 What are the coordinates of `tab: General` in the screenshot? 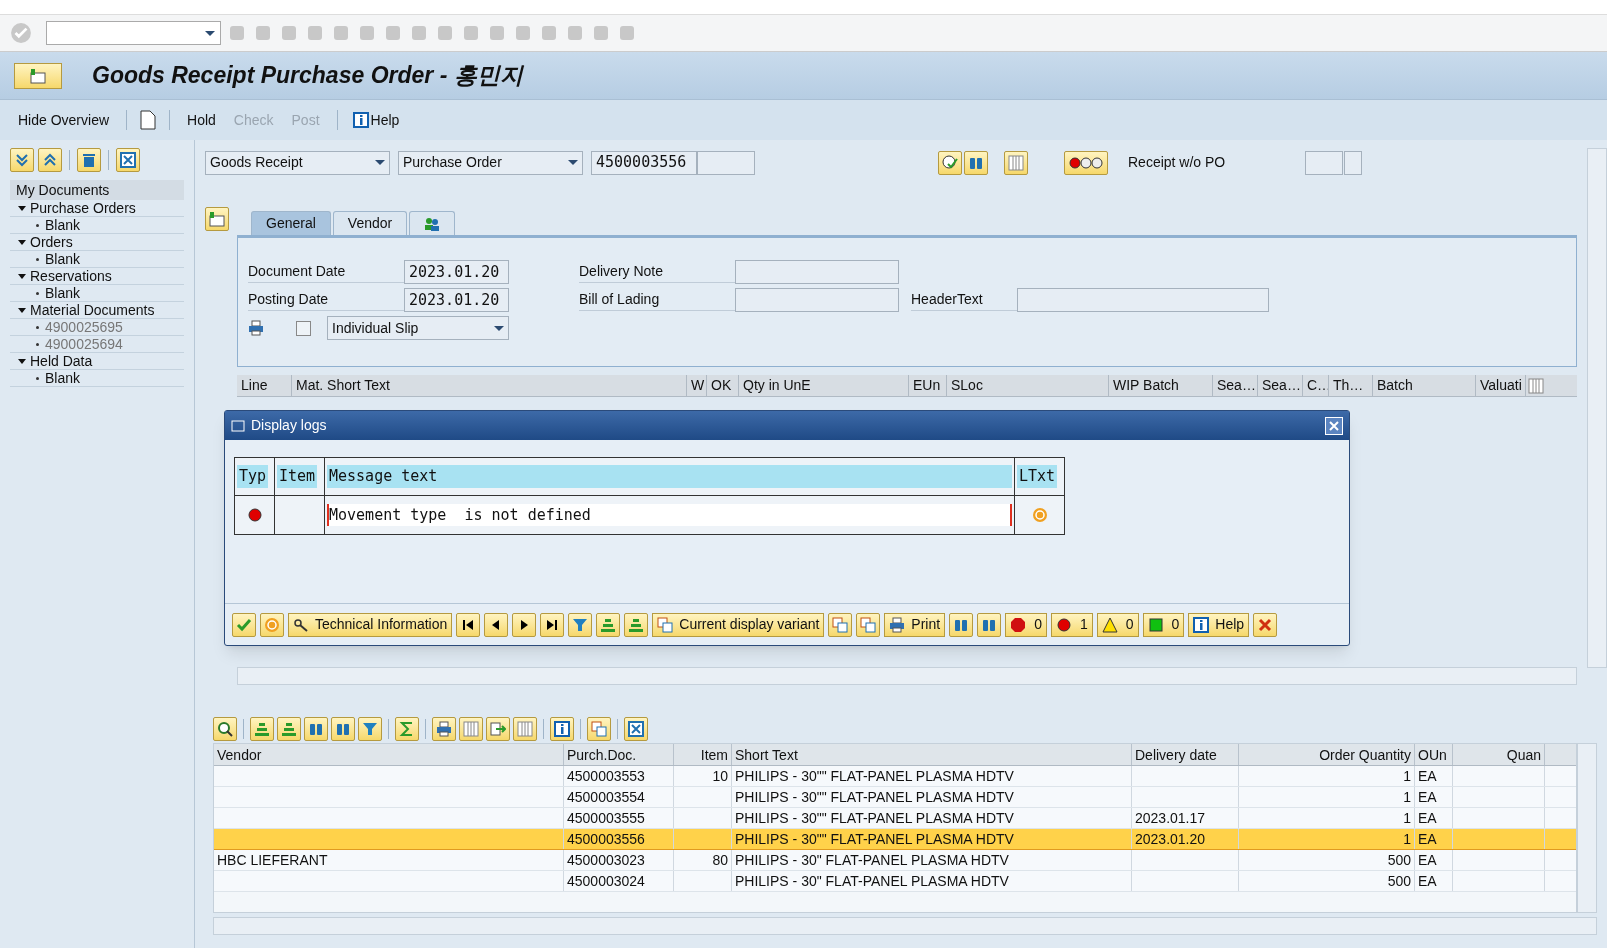 It's located at (291, 223).